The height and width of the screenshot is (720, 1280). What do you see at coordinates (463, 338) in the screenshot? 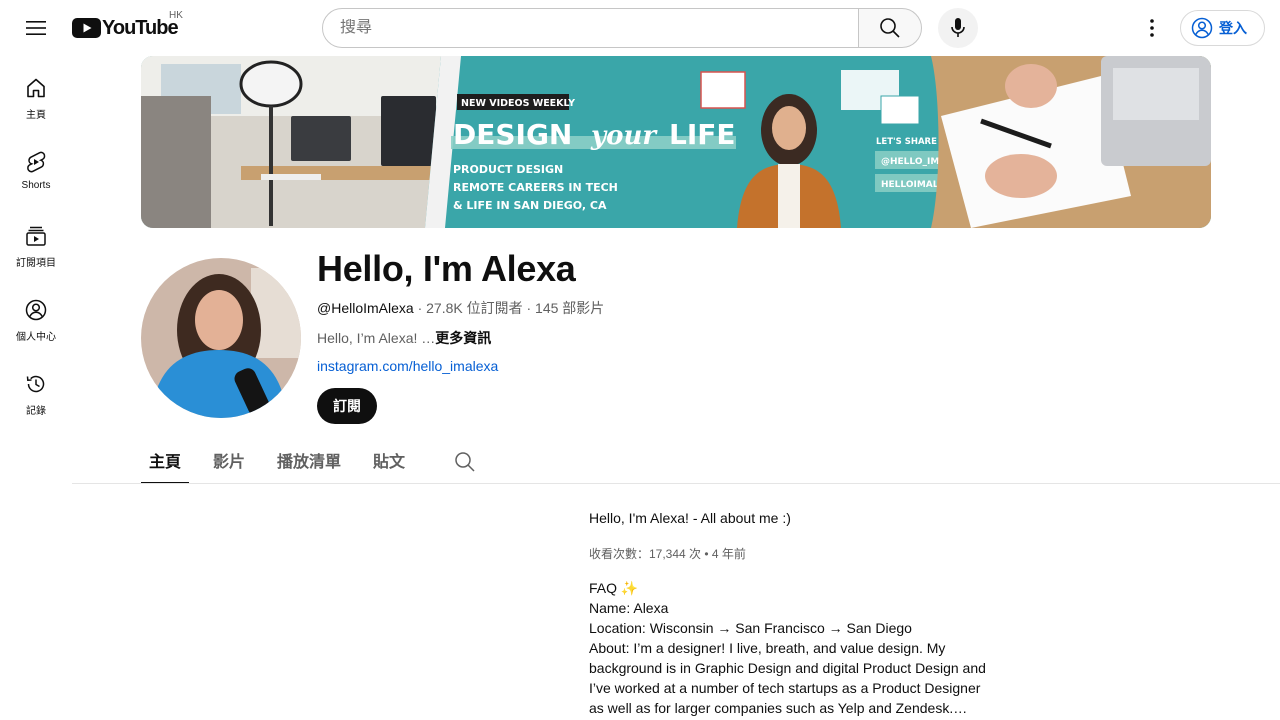
I see `more-info-link: 更多資訊` at bounding box center [463, 338].